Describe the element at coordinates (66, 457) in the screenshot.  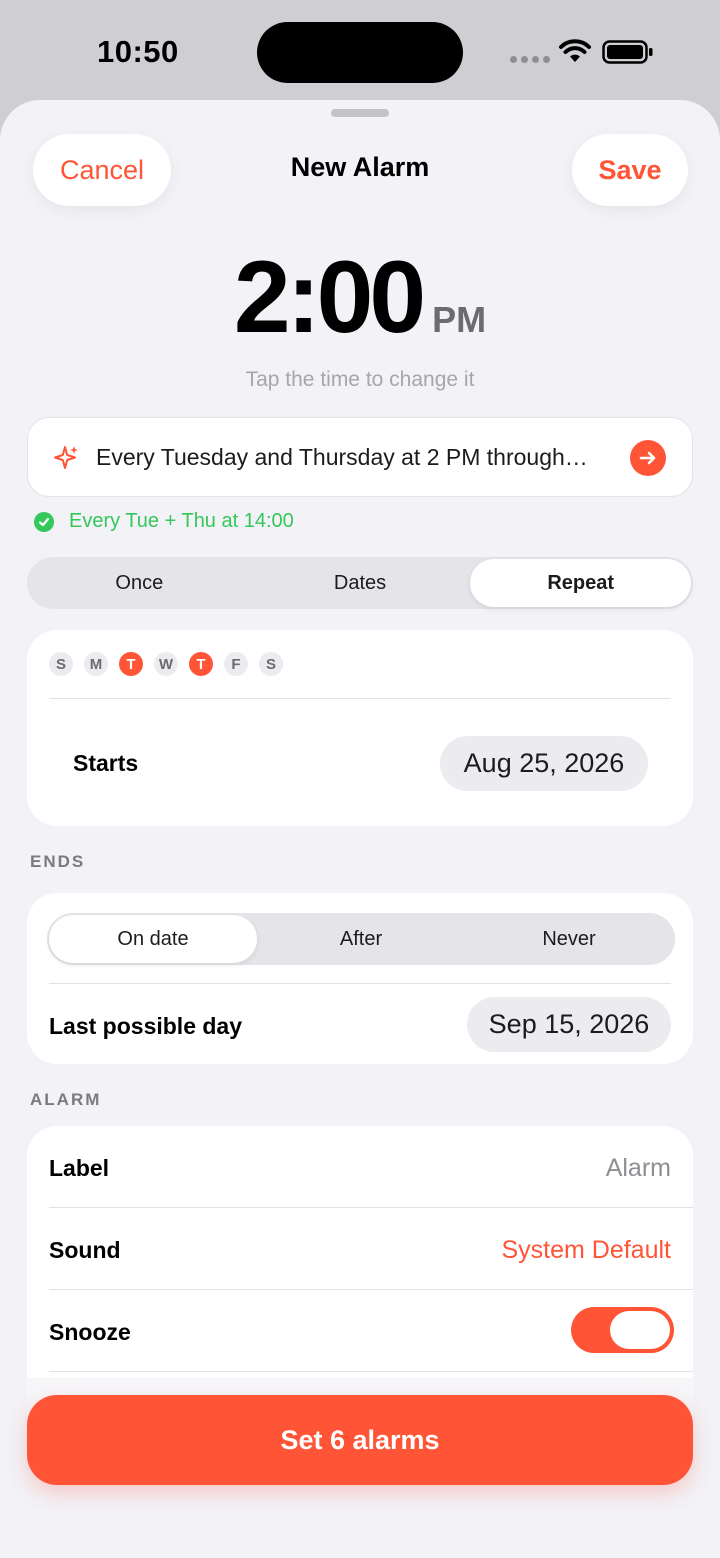
I see `sparkle-icon` at that location.